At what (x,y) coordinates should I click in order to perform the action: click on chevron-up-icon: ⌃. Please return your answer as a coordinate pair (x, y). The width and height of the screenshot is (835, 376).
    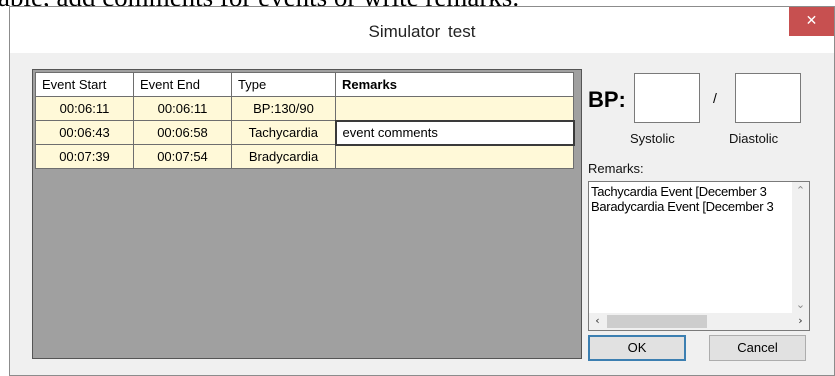
    Looking at the image, I should click on (800, 190).